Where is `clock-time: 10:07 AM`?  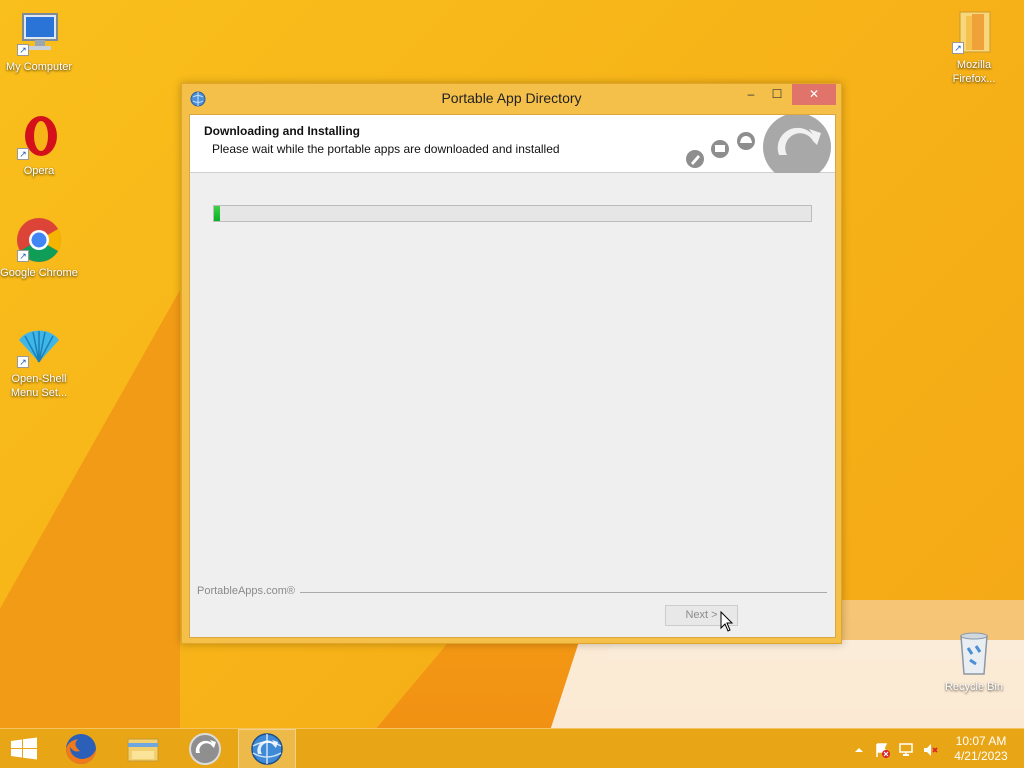
clock-time: 10:07 AM is located at coordinates (981, 741).